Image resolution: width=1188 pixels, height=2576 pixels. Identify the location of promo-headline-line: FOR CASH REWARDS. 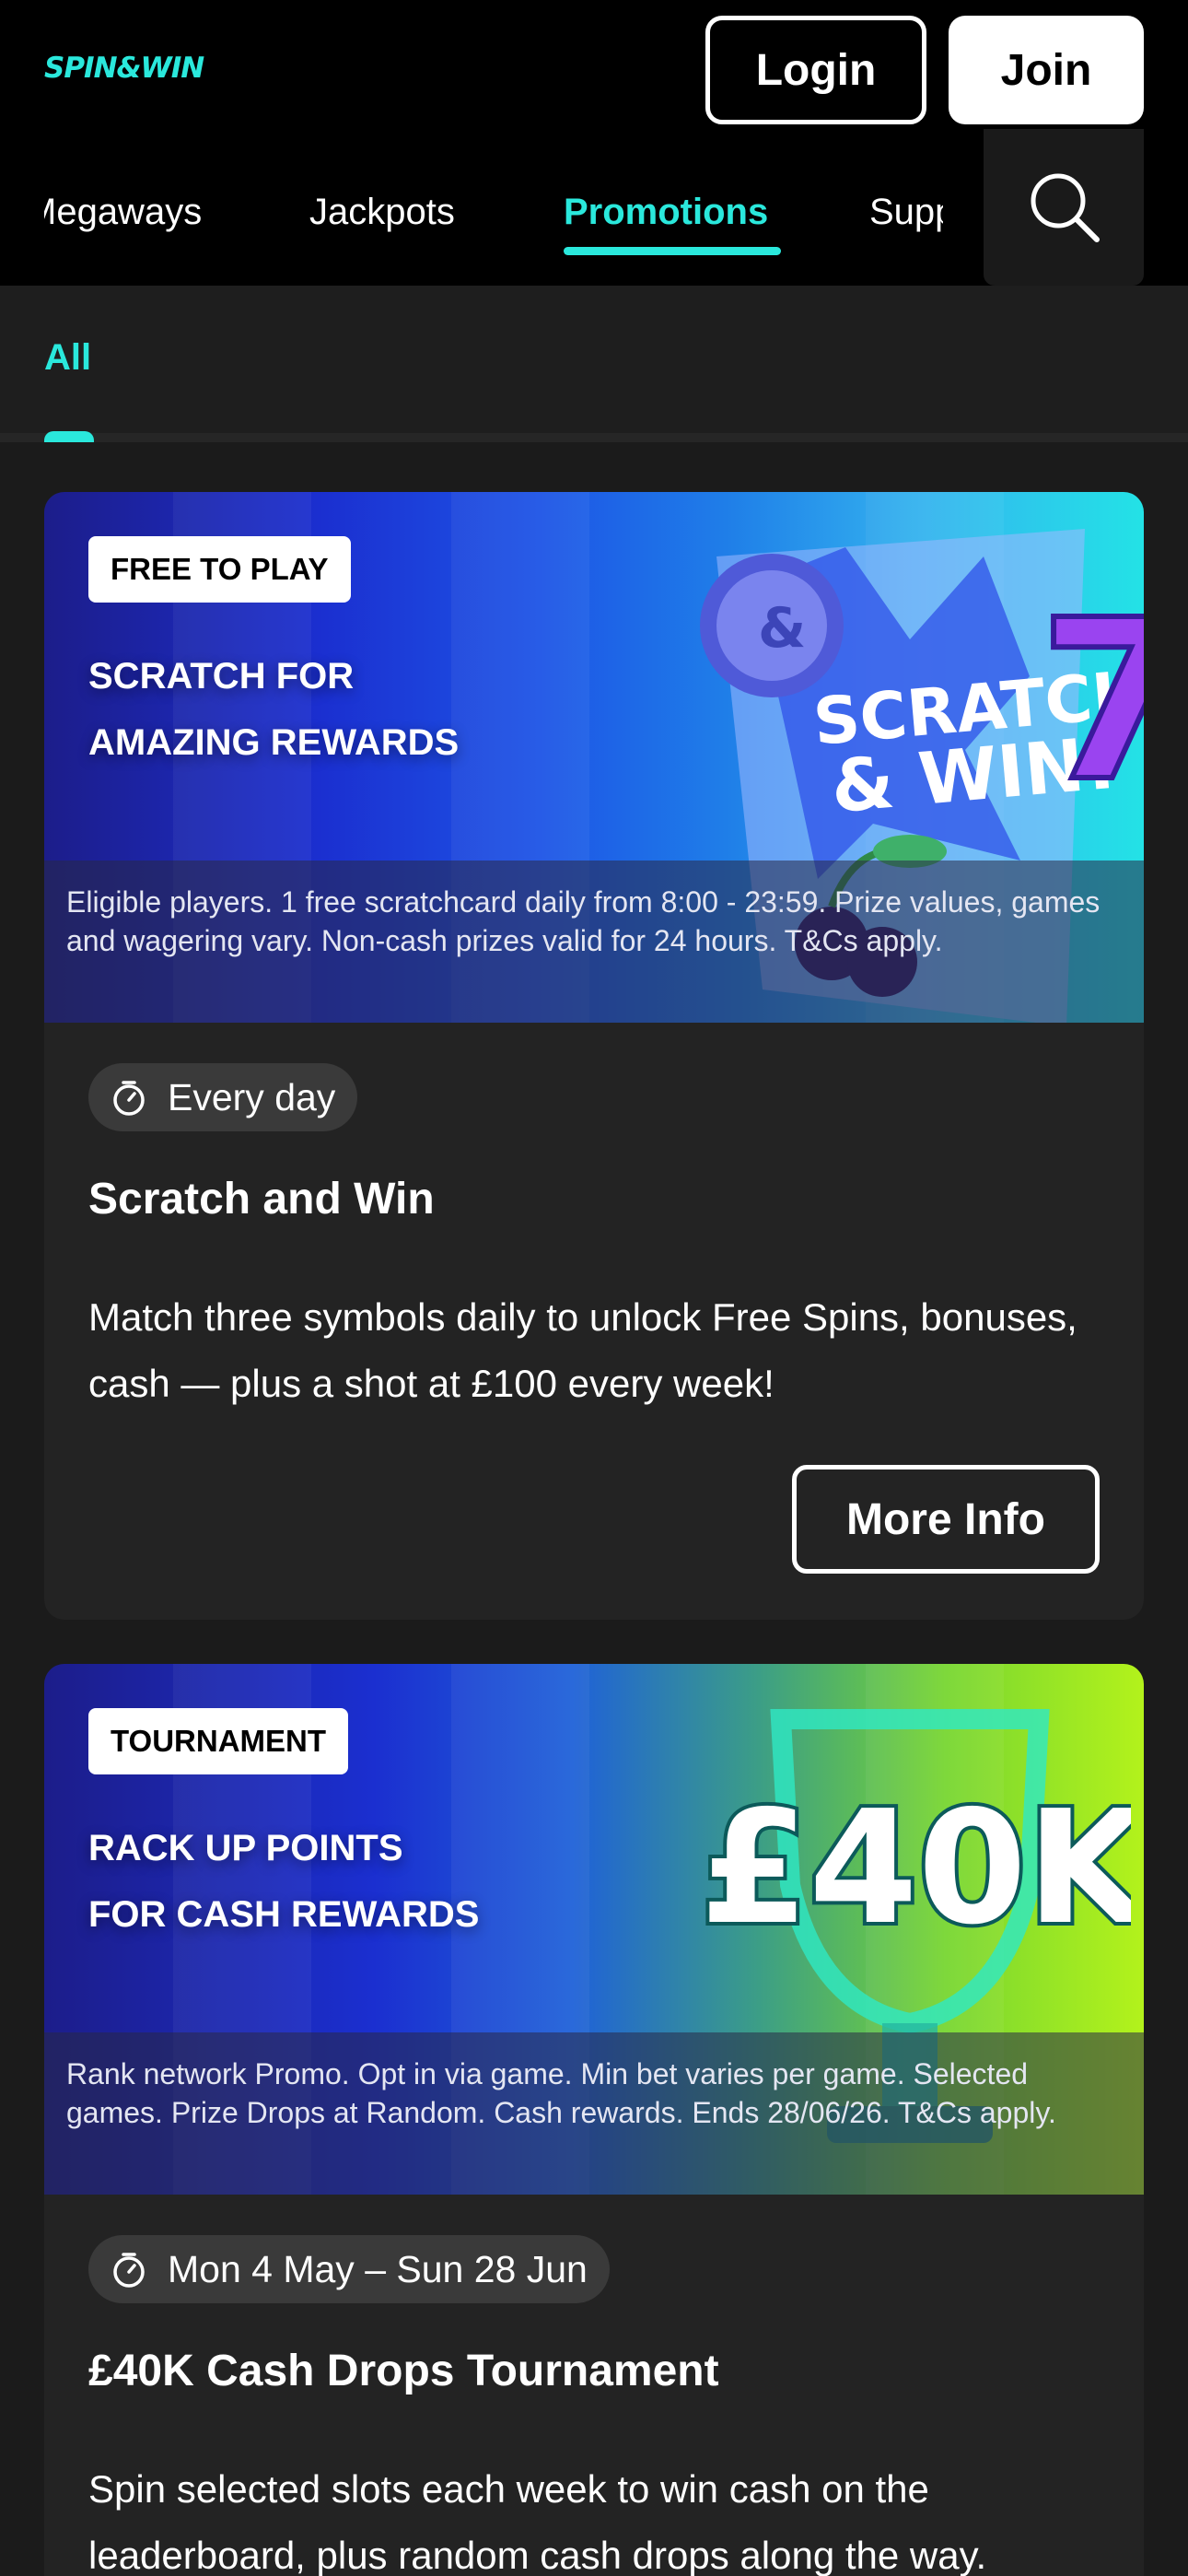
(284, 1914).